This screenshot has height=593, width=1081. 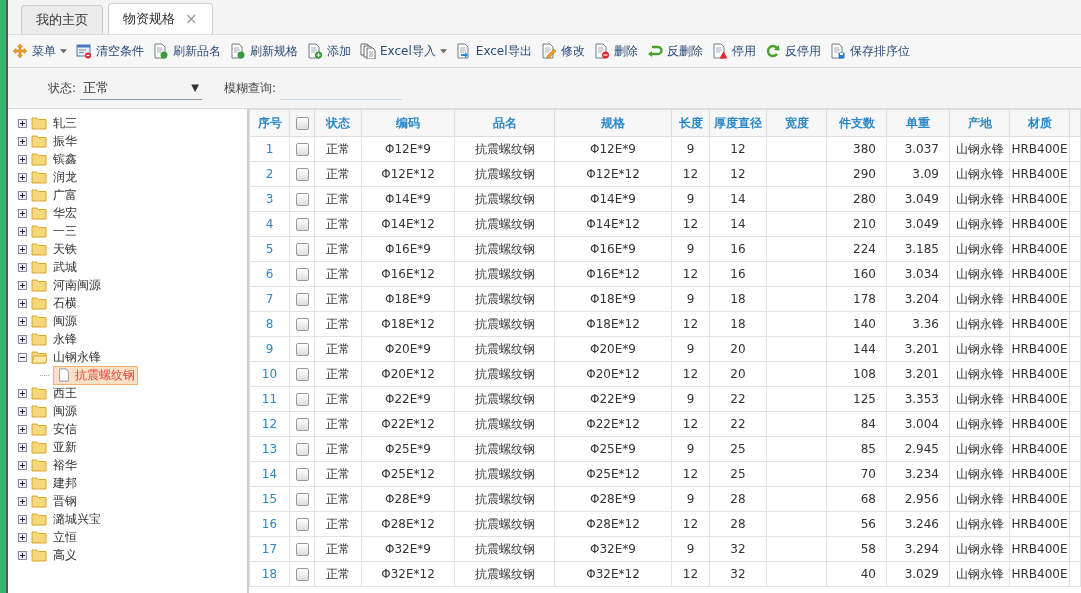 What do you see at coordinates (65, 177) in the screenshot?
I see `tree-item: 润龙` at bounding box center [65, 177].